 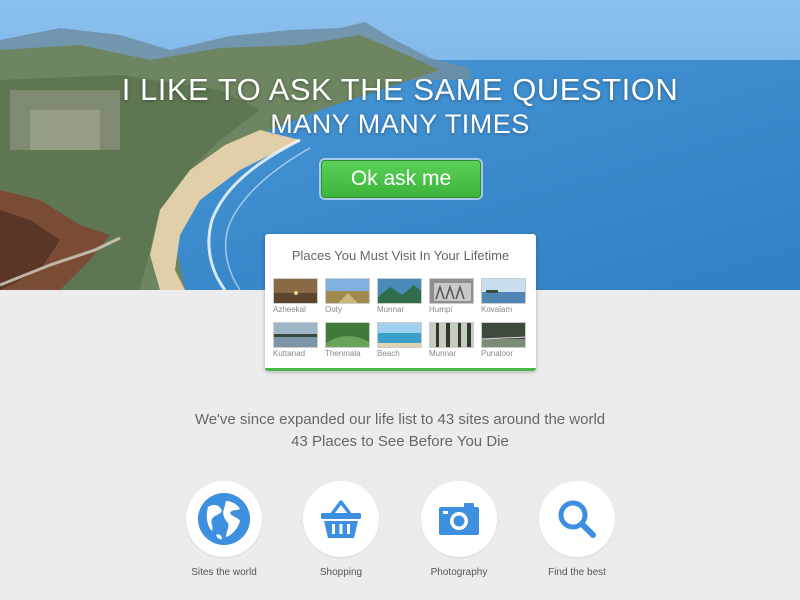 I want to click on camera-icon, so click(x=459, y=519).